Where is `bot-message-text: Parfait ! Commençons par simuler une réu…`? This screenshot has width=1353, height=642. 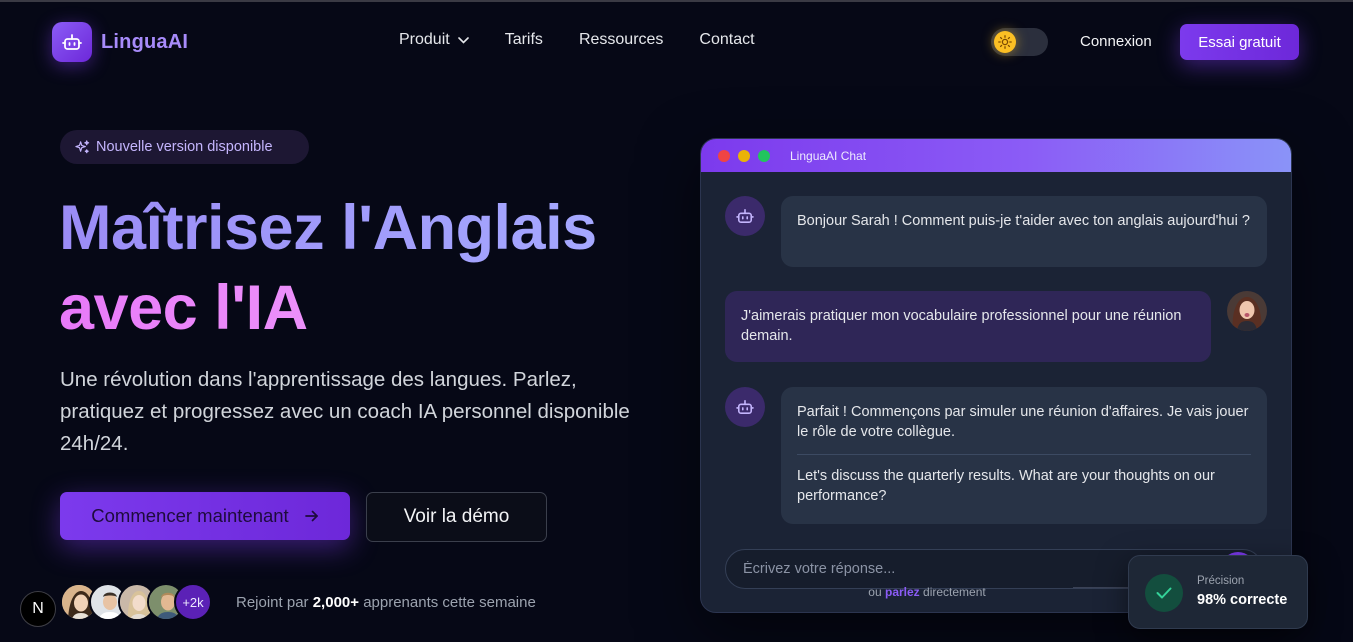 bot-message-text: Parfait ! Commençons par simuler une réu… is located at coordinates (1023, 422).